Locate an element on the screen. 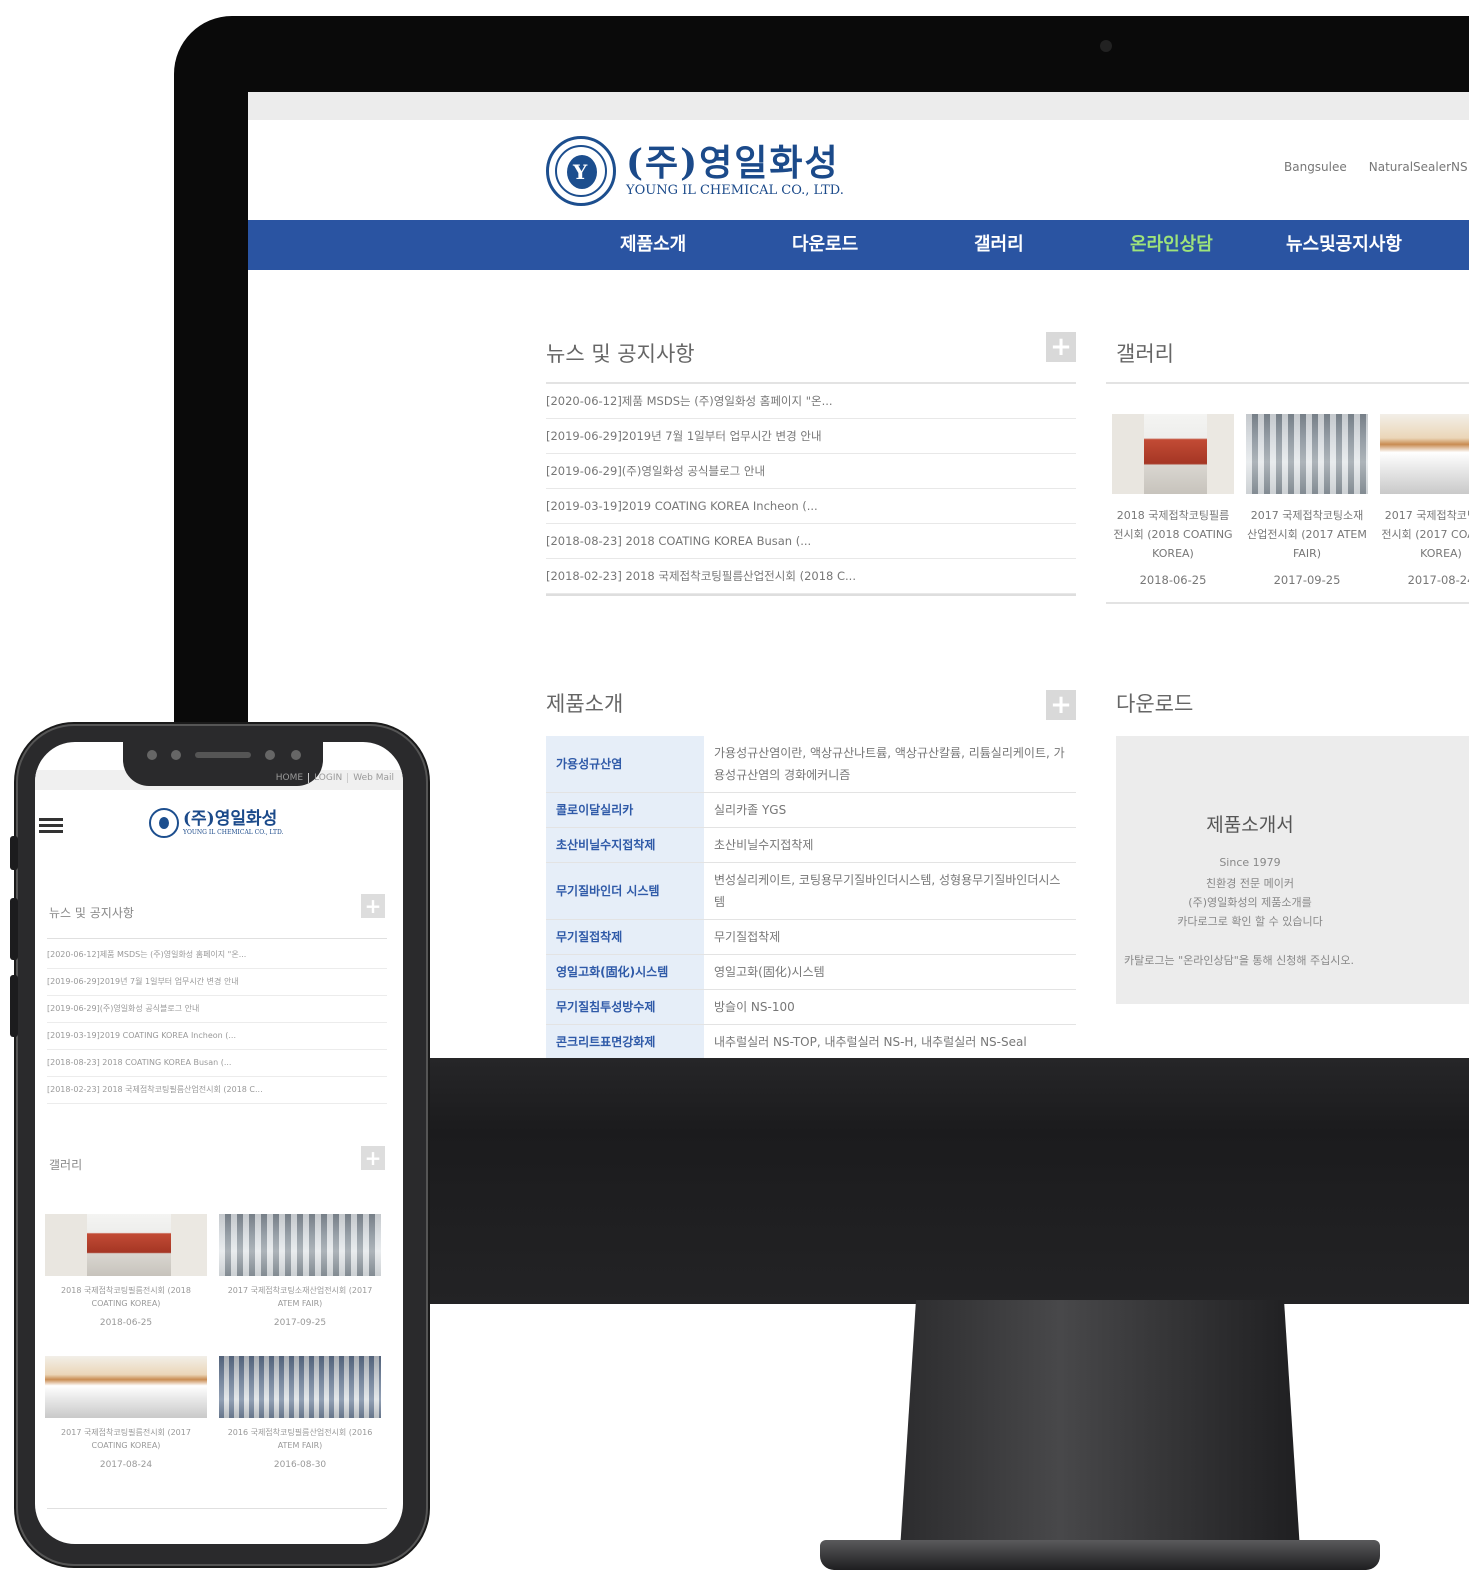 The width and height of the screenshot is (1469, 1575). product-name: 콘크리트표면강화제 is located at coordinates (625, 1041).